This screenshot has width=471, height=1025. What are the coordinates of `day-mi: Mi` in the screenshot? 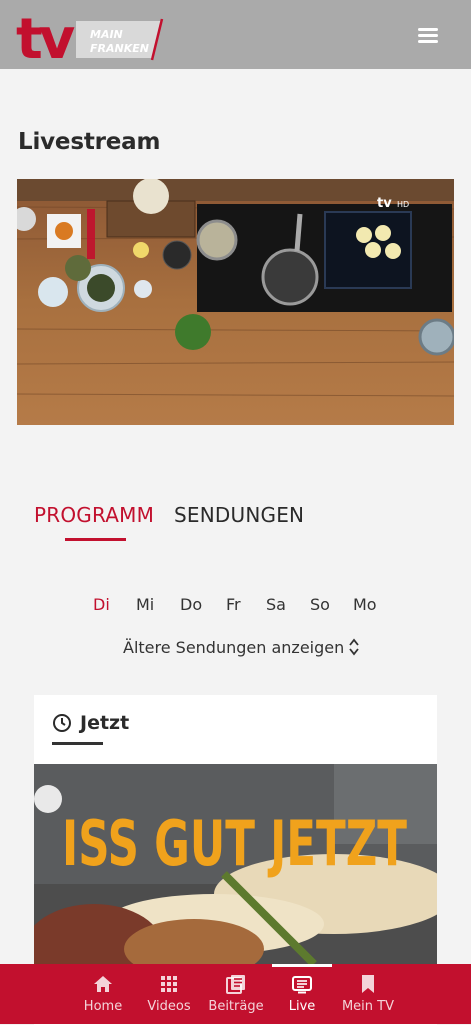 It's located at (145, 604).